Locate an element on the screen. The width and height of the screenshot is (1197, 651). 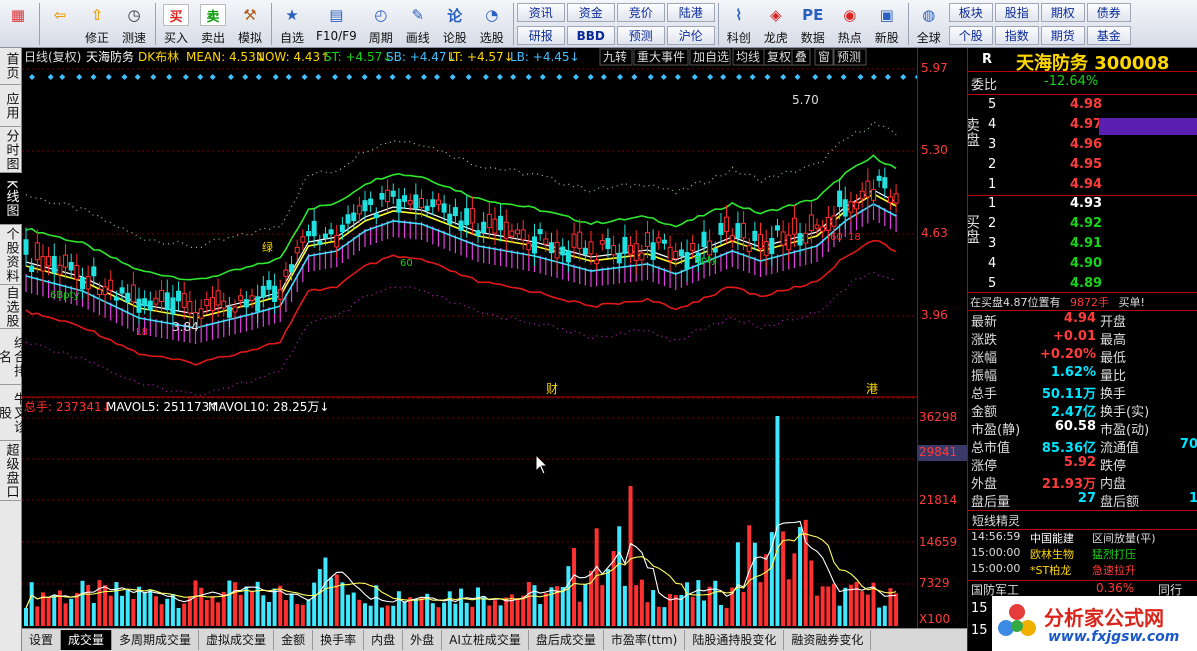
mavol5-value: MAVOL5: 251173↑ is located at coordinates (162, 407).